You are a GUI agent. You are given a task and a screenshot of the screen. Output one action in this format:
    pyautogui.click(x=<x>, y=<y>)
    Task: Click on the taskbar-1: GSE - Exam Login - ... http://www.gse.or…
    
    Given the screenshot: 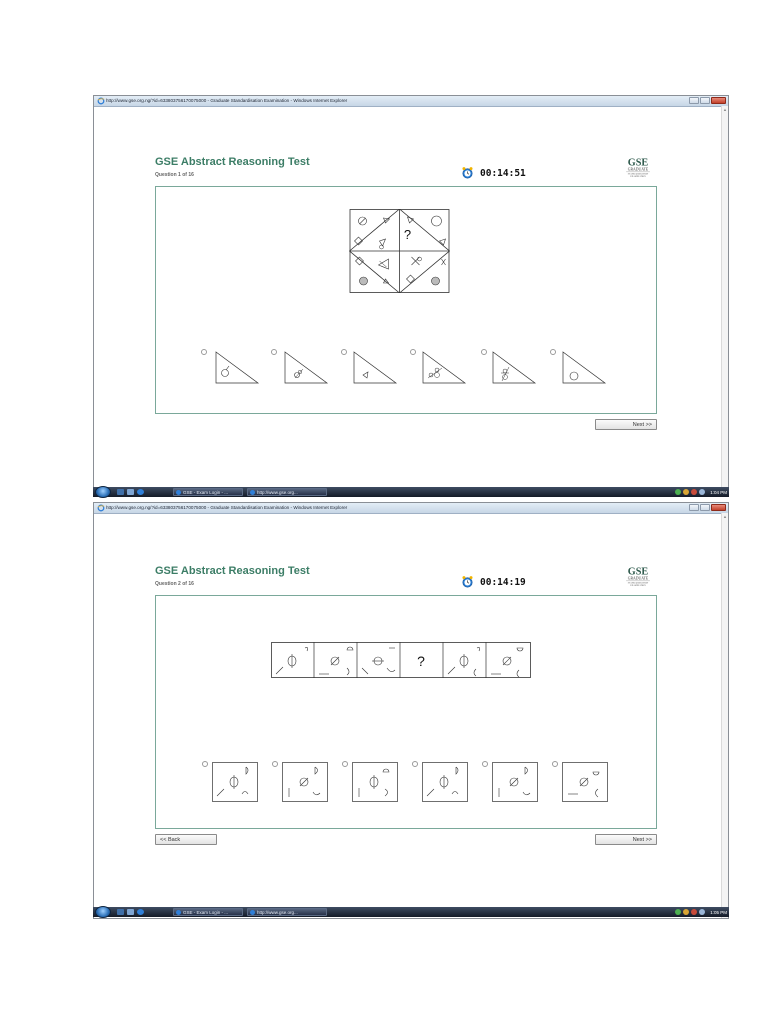 What is the action you would take?
    pyautogui.click(x=411, y=492)
    